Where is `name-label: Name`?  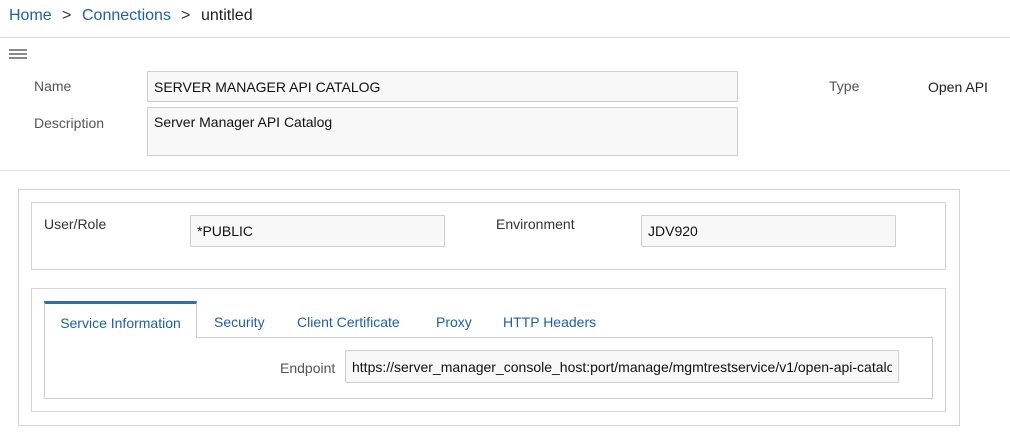
name-label: Name is located at coordinates (53, 86).